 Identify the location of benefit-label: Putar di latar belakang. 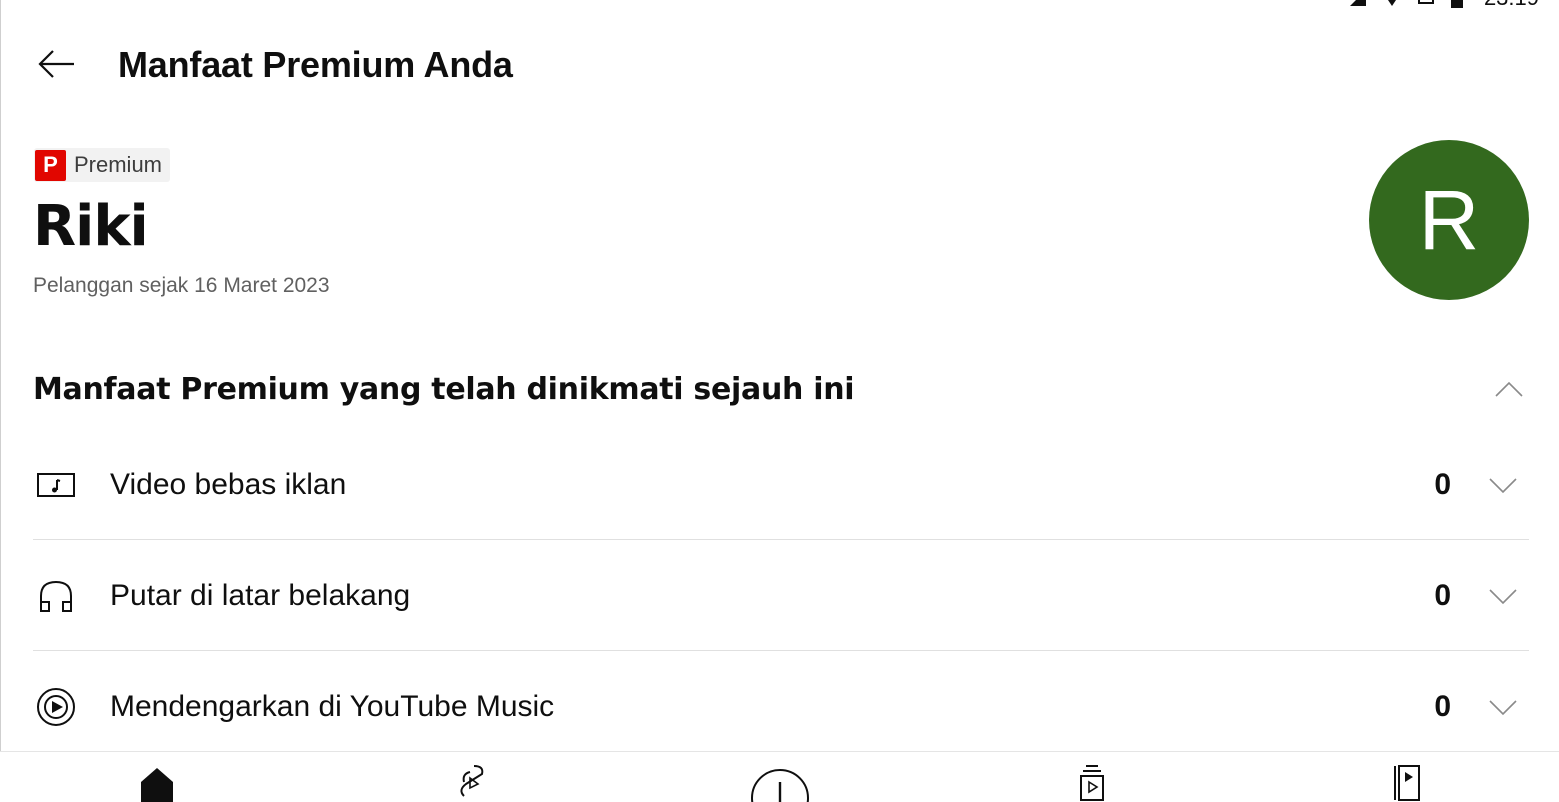
(260, 595).